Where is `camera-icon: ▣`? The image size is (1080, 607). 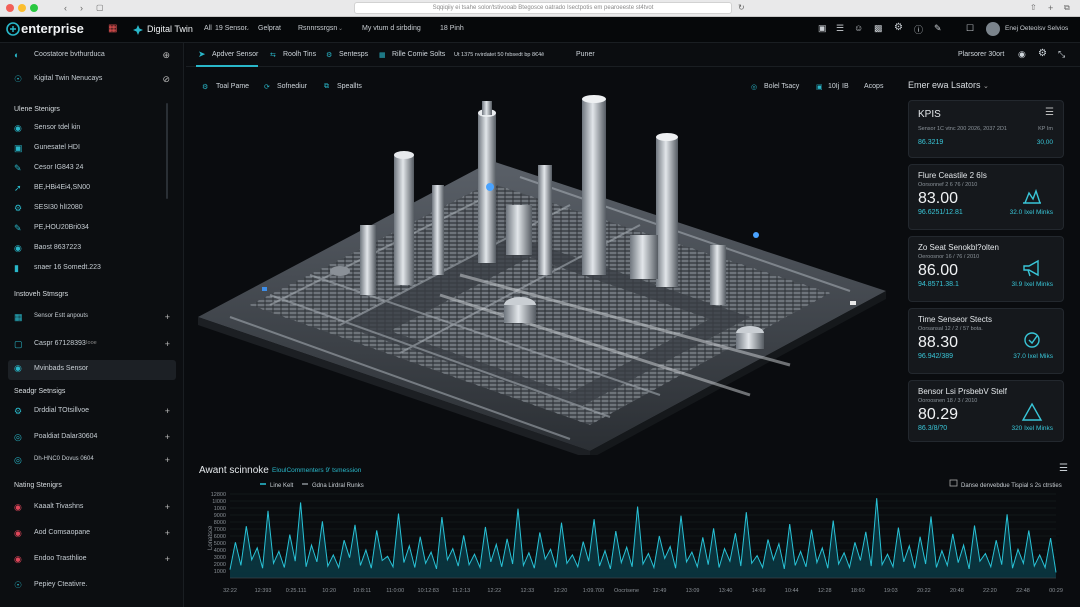
camera-icon: ▣ is located at coordinates (822, 28).